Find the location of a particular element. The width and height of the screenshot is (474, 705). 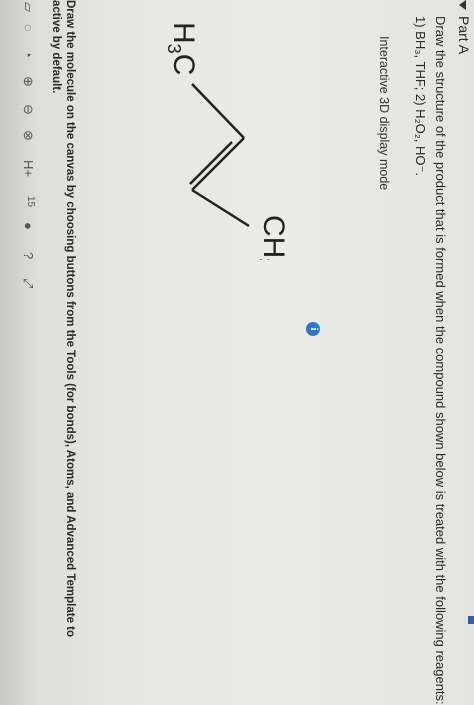

zoom-in-icon: ⊕ is located at coordinates (28, 81).